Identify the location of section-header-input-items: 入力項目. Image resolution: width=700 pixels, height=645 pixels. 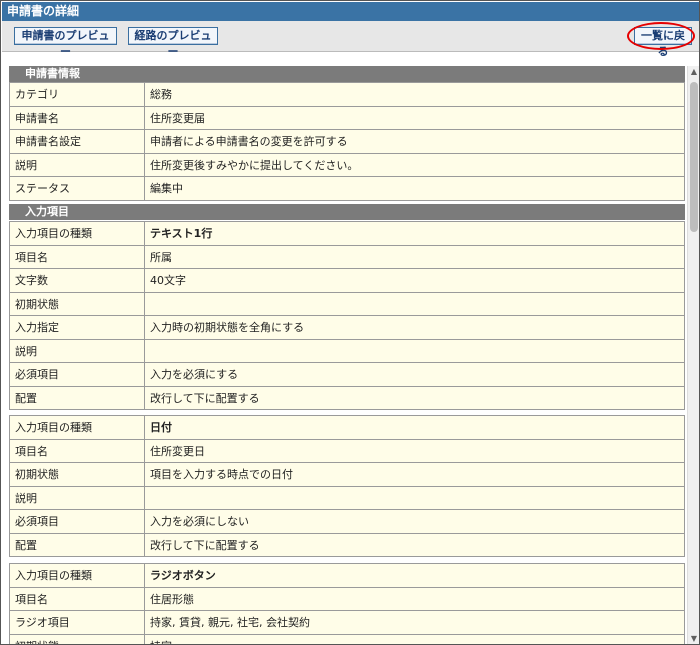
(347, 212).